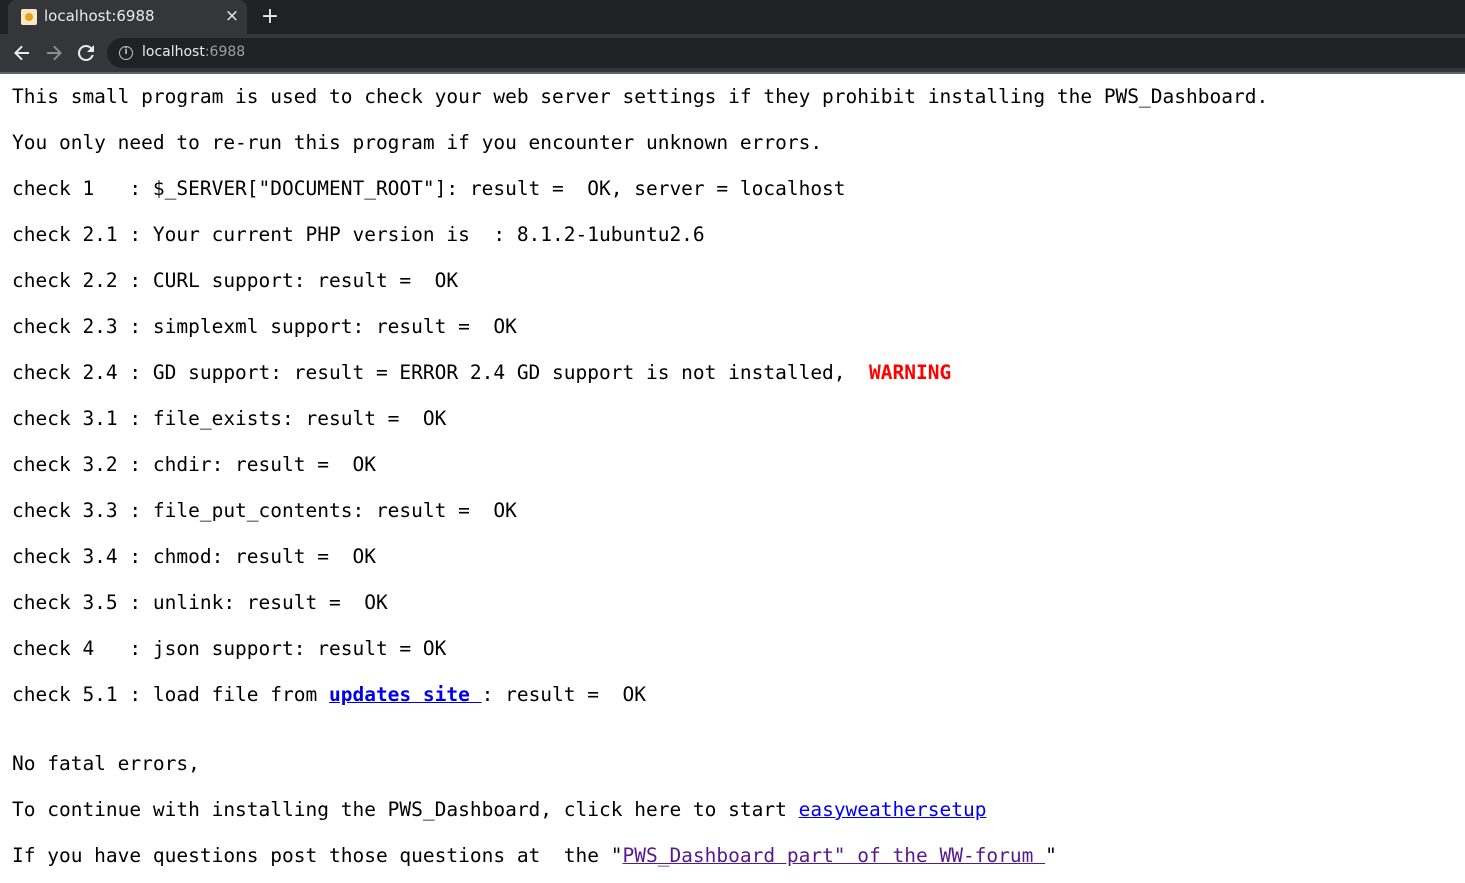 This screenshot has height=883, width=1465. I want to click on reload-icon, so click(86, 53).